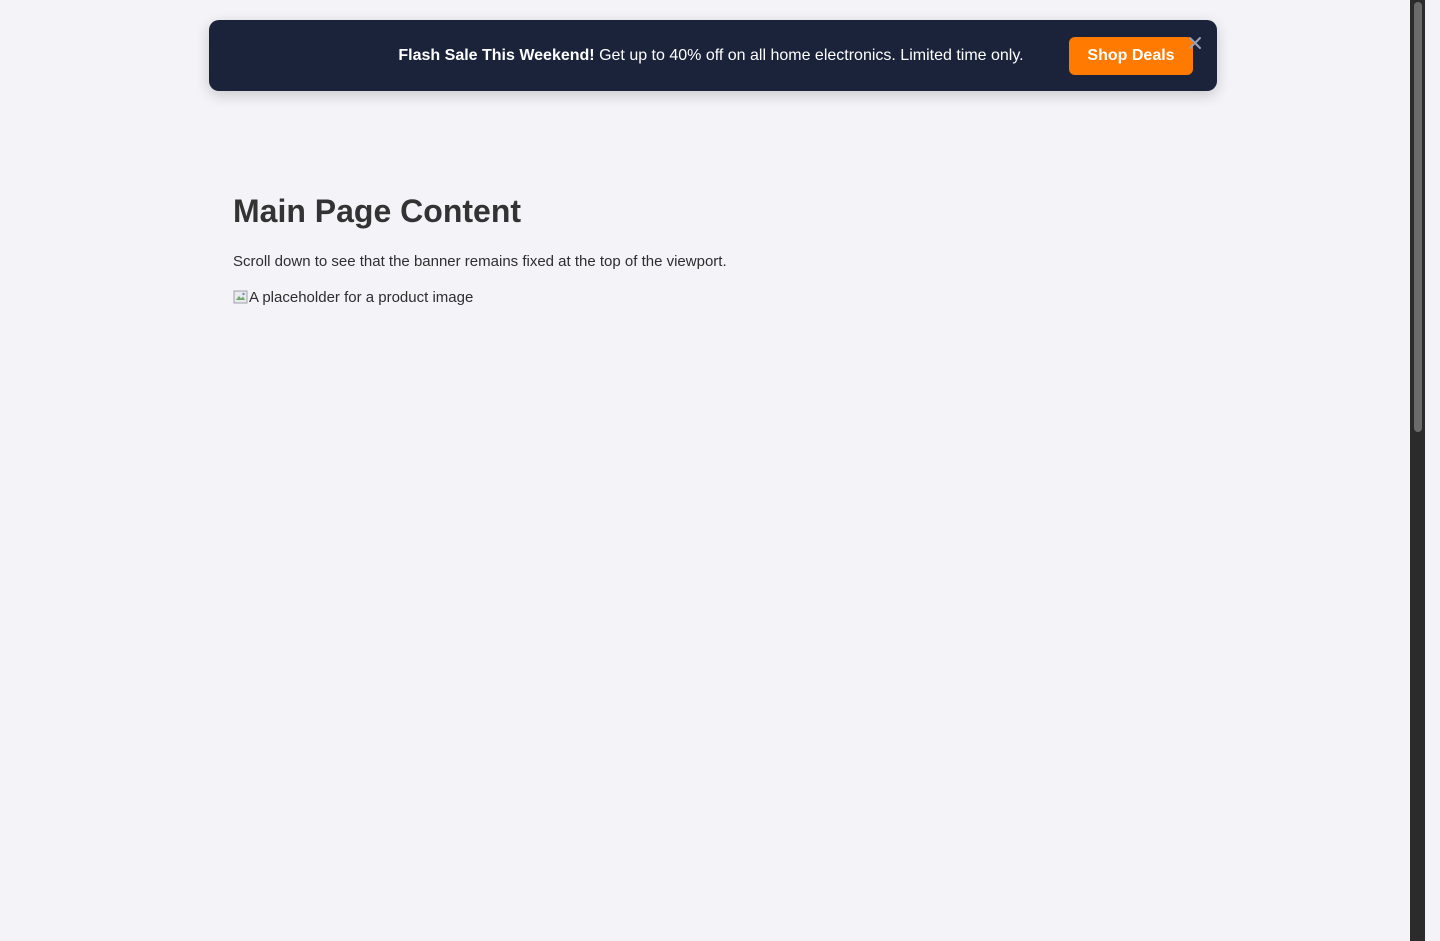 This screenshot has height=941, width=1440. Describe the element at coordinates (1417, 470) in the screenshot. I see `vertical-scrollbar` at that location.